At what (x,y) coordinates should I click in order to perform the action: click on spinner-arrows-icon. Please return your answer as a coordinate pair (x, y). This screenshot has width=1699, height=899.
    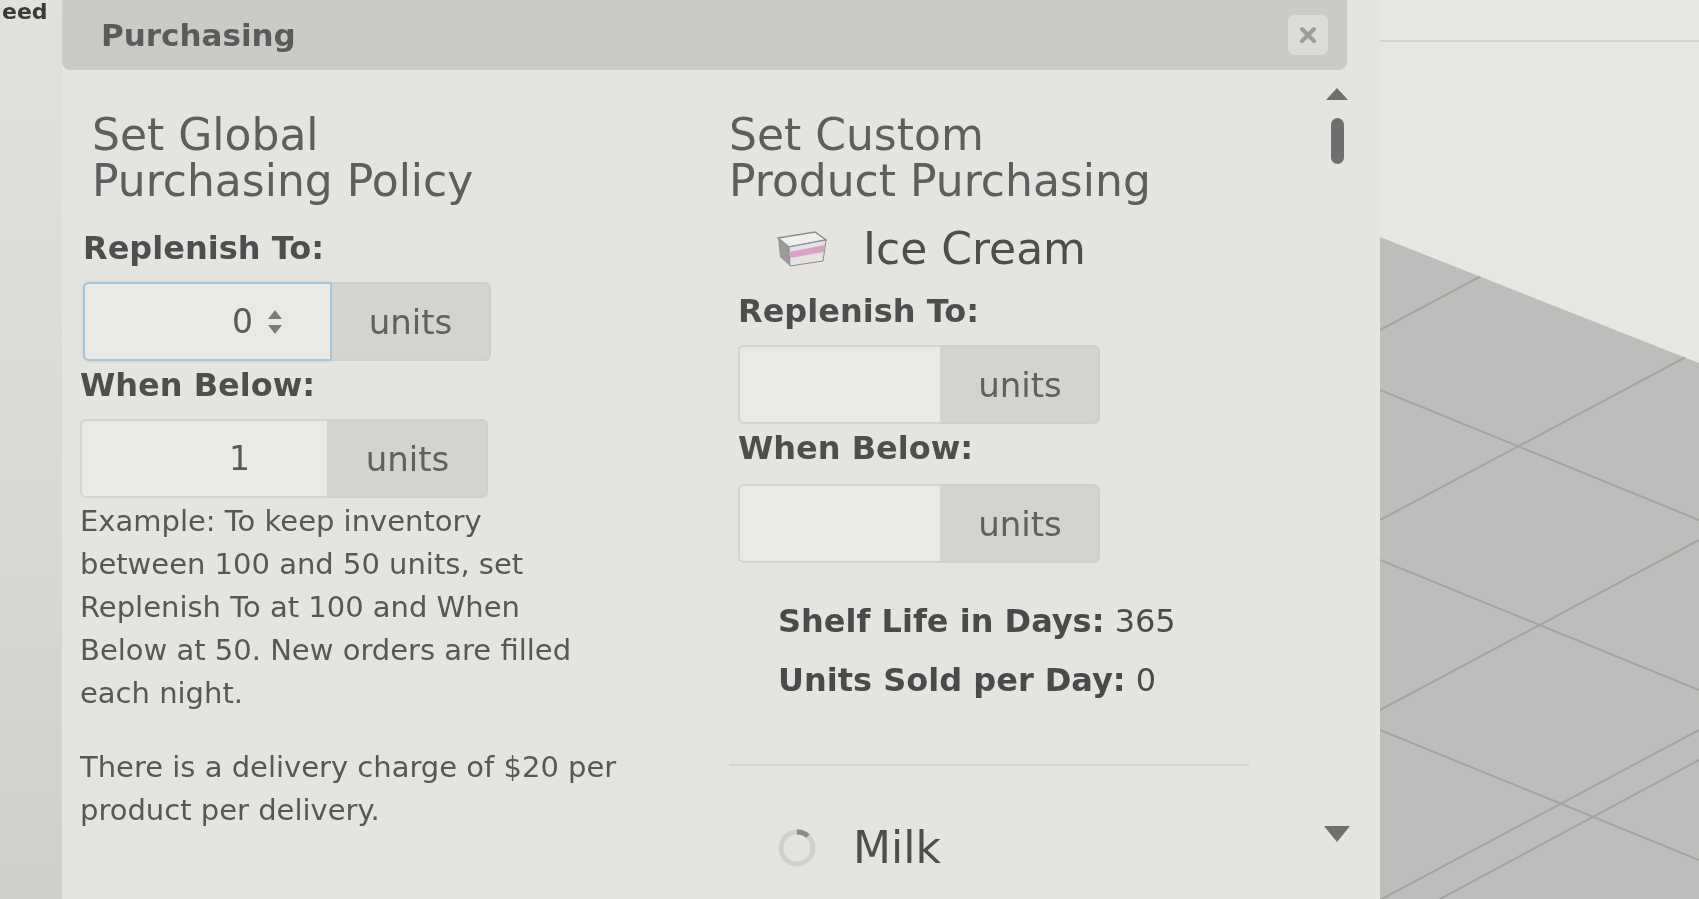
    Looking at the image, I should click on (275, 321).